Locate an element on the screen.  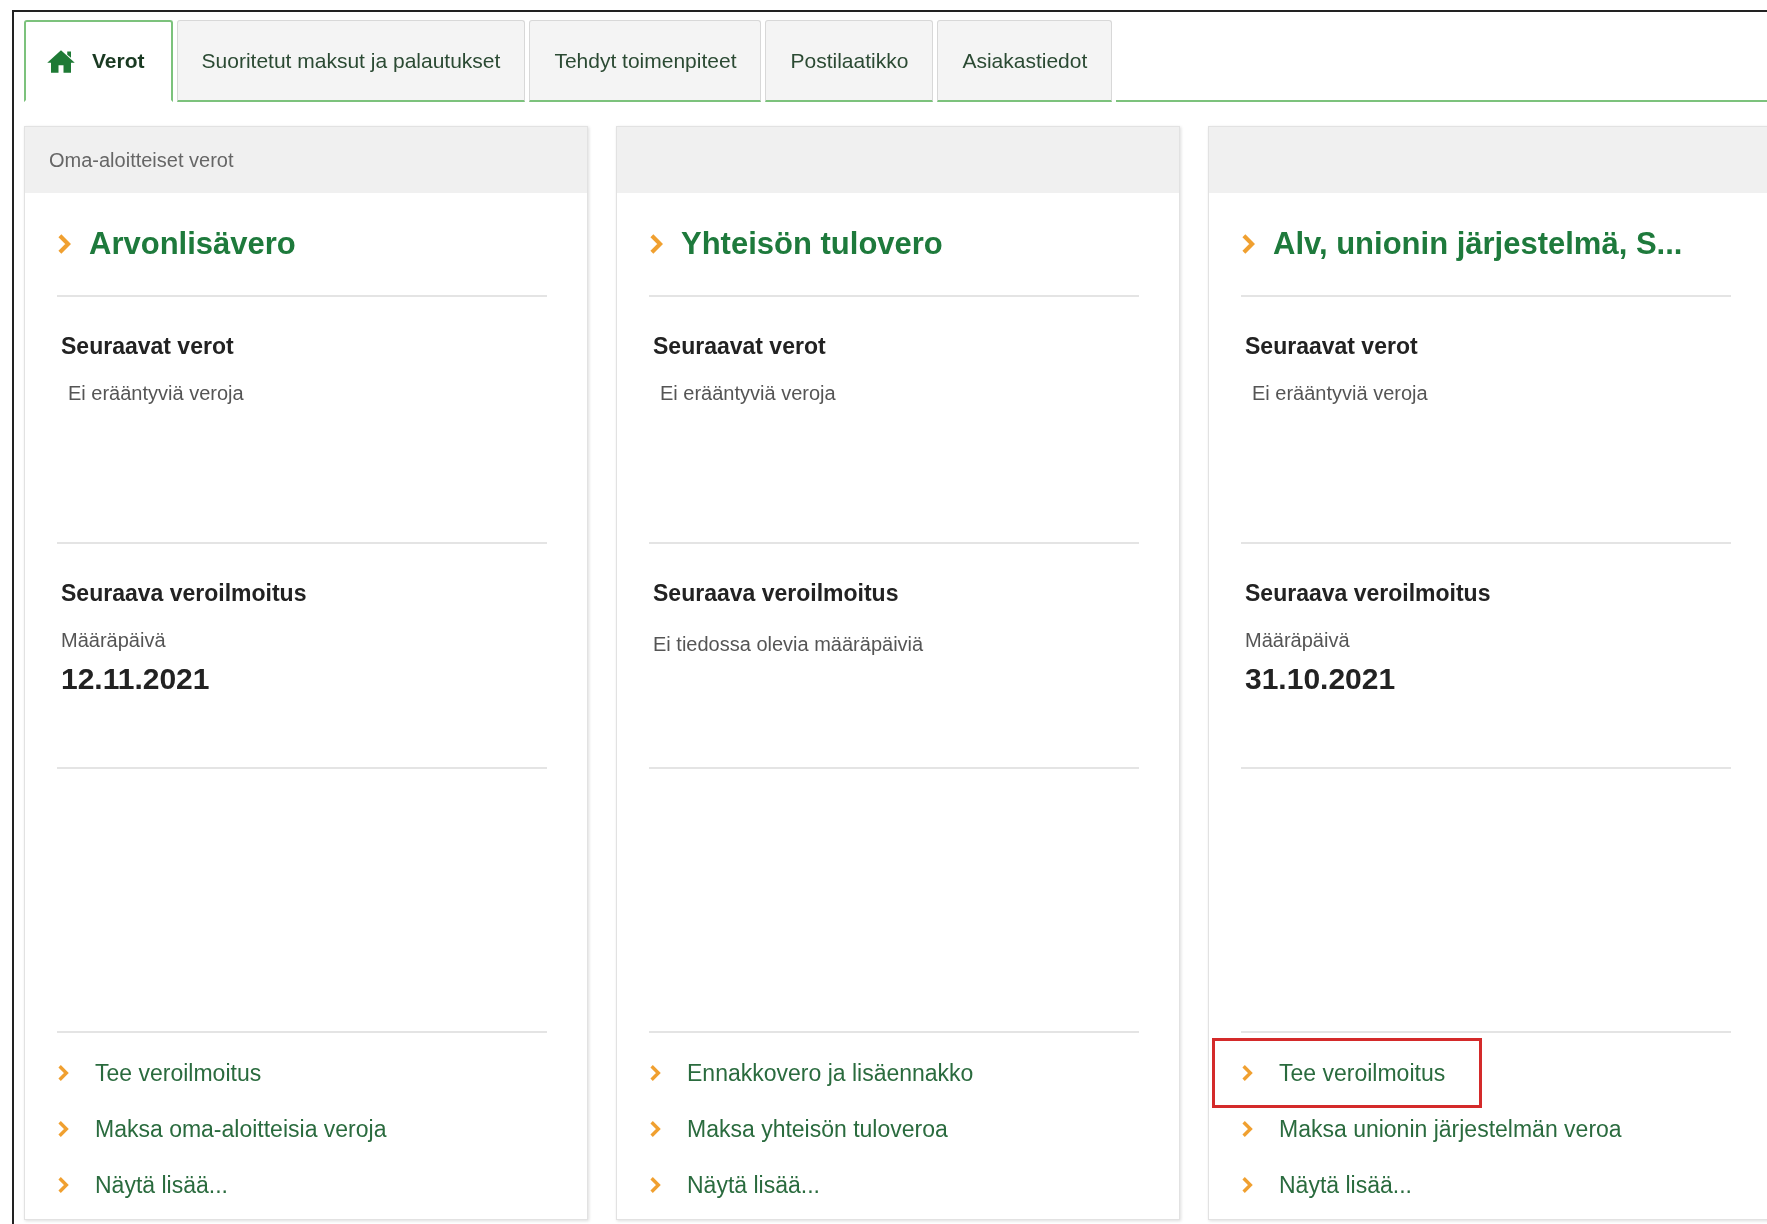
card-header-text: Oma-aloitteiset verot is located at coordinates (141, 160).